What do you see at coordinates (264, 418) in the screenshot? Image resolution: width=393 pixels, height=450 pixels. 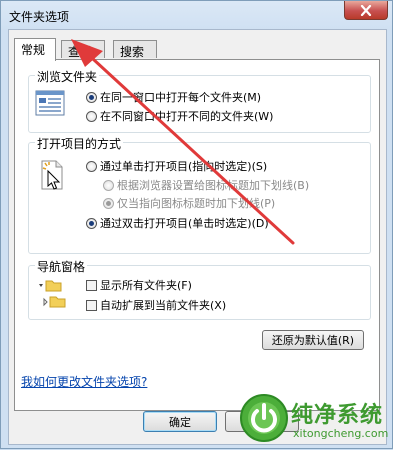 I see `power-logo-icon` at bounding box center [264, 418].